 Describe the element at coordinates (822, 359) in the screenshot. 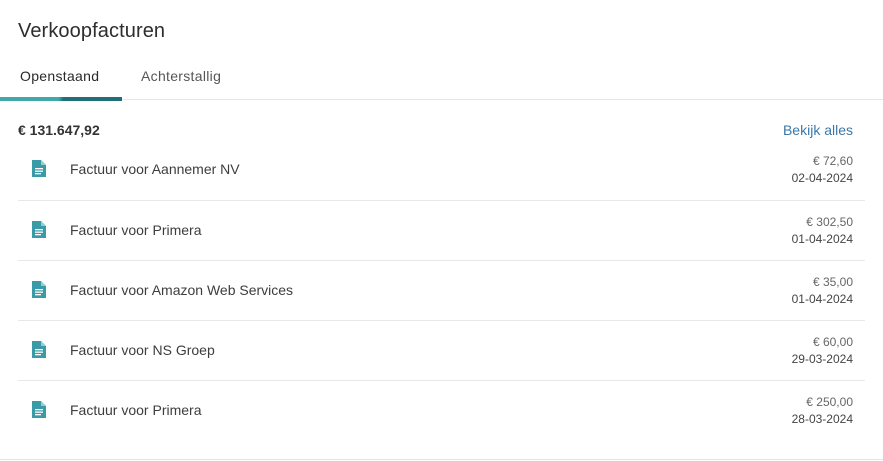

I see `invoice-date: 29-03-2024` at that location.